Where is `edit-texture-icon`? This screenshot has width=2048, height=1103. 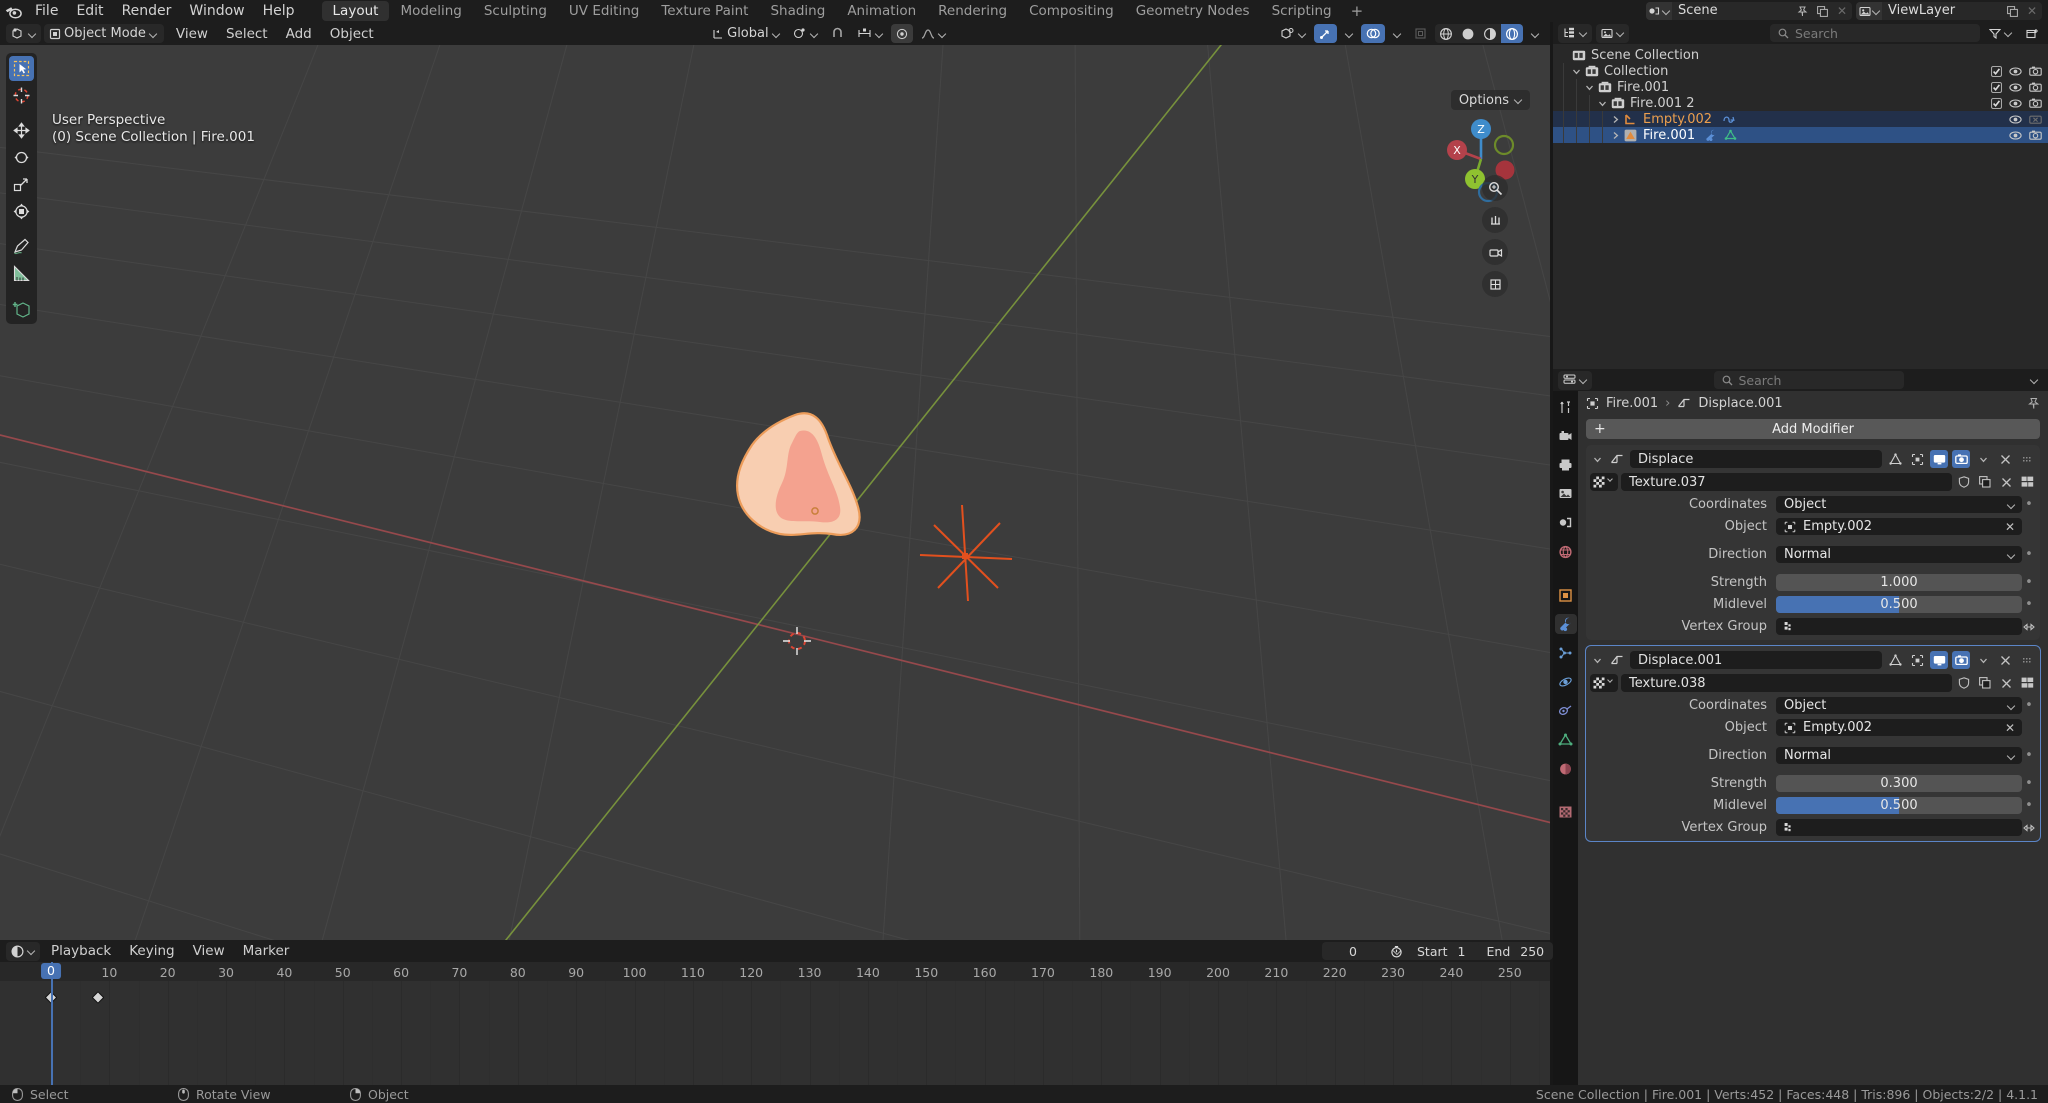
edit-texture-icon is located at coordinates (2027, 683).